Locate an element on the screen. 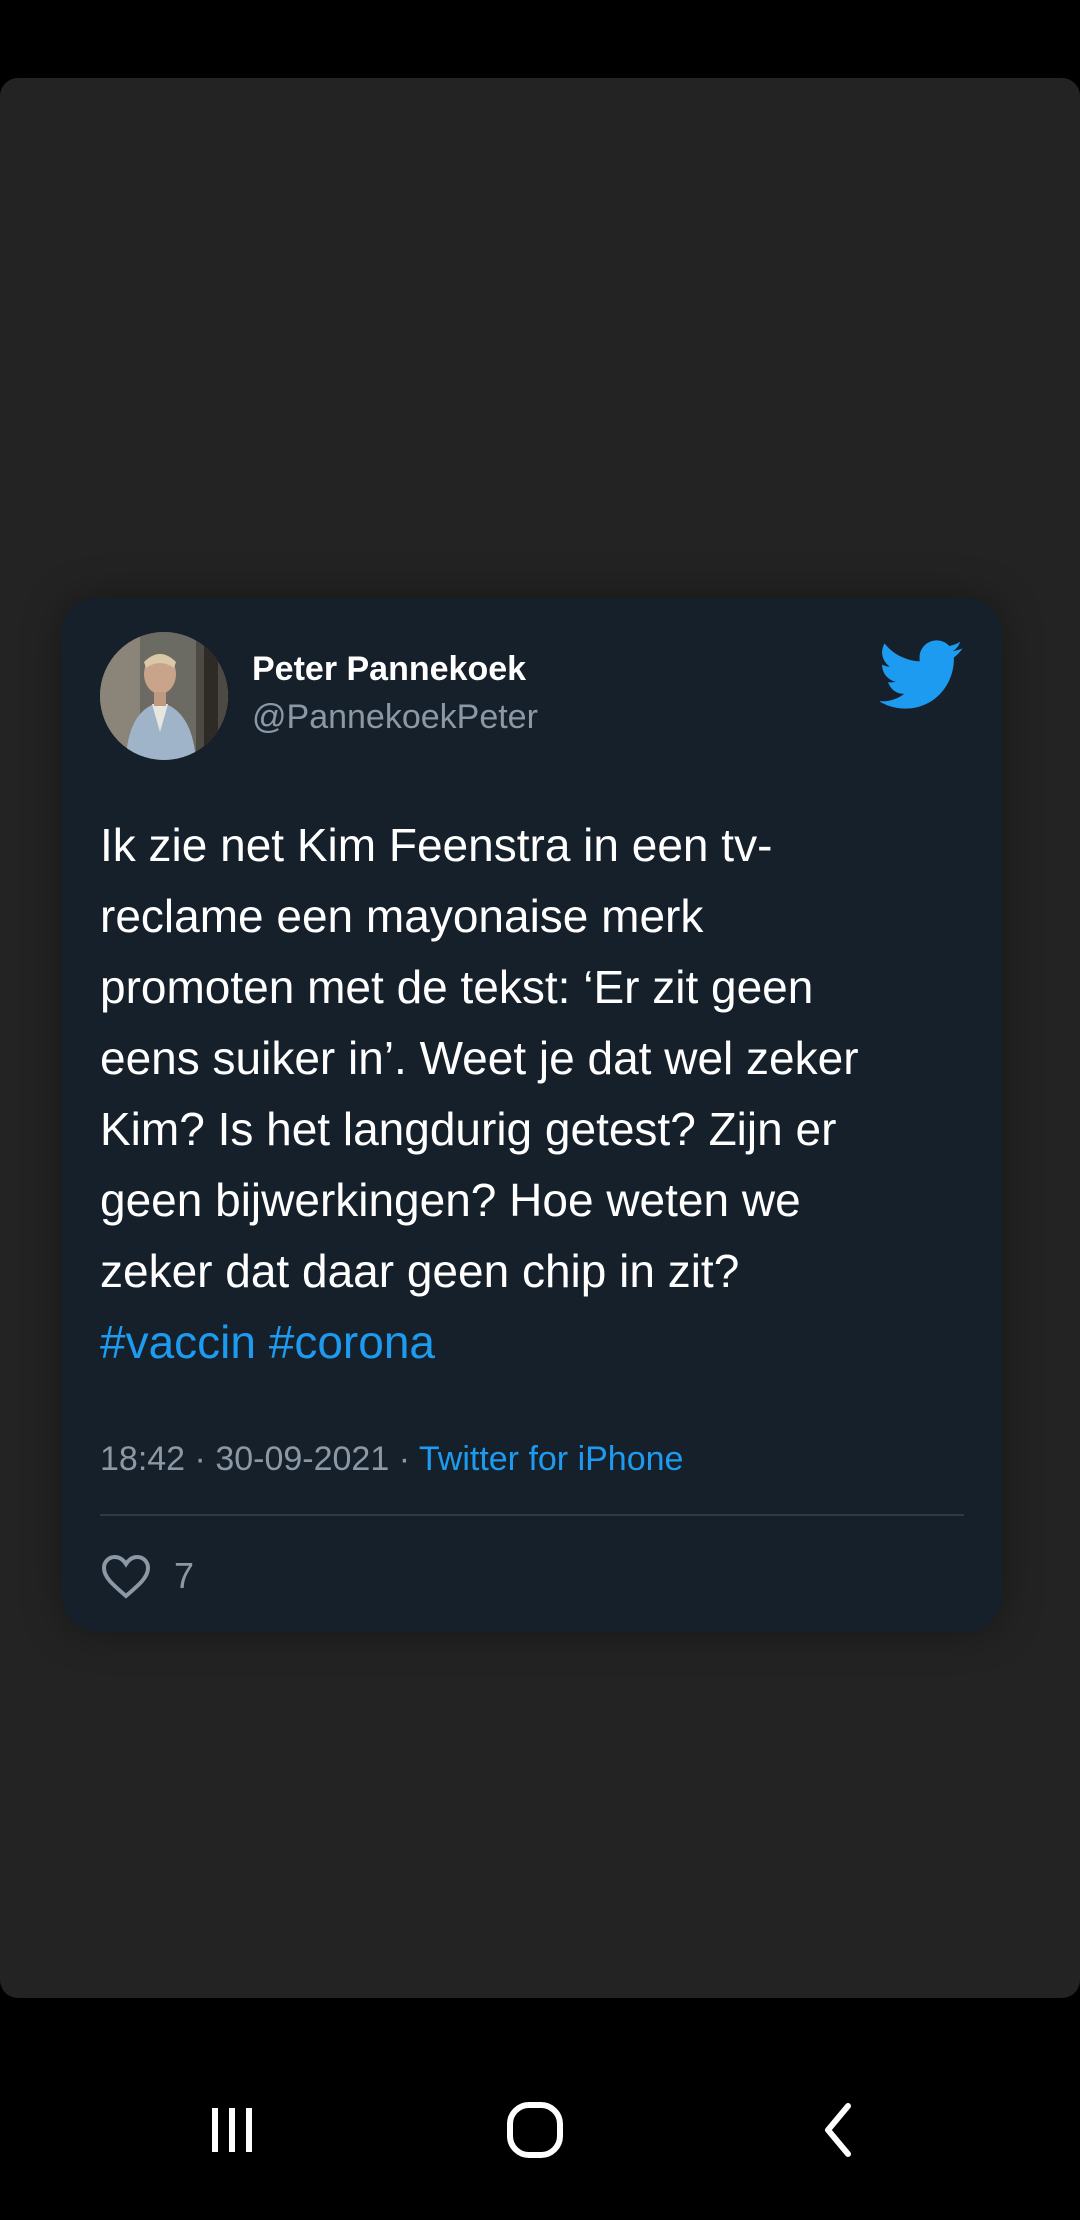 This screenshot has width=1080, height=2220. recent-apps-icon is located at coordinates (232, 2130).